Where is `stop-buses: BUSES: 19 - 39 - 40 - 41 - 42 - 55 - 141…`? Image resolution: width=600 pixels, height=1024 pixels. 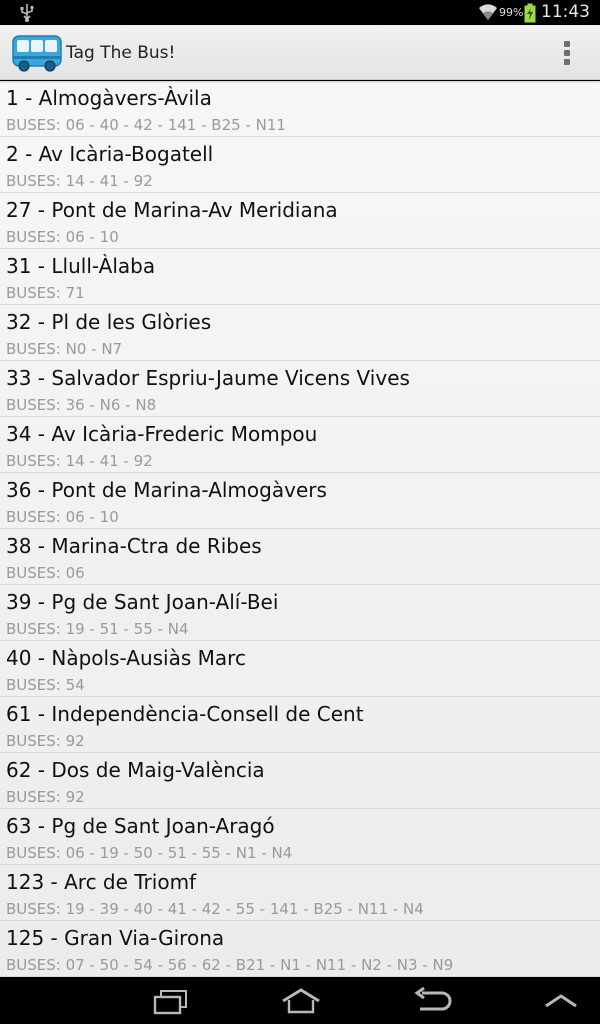
stop-buses: BUSES: 19 - 39 - 40 - 41 - 42 - 55 - 141… is located at coordinates (215, 909).